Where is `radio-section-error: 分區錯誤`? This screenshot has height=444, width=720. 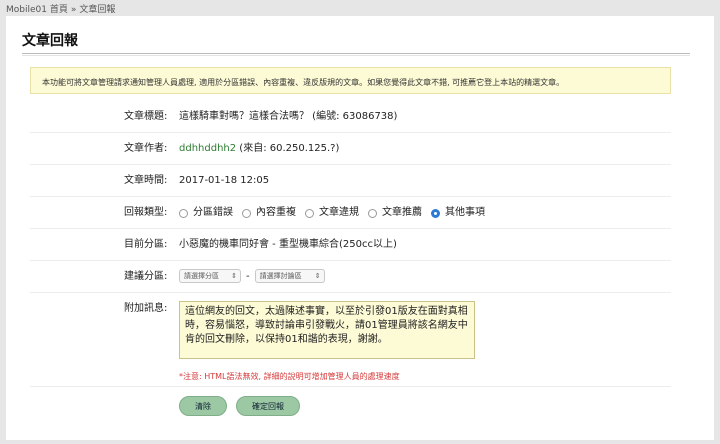 radio-section-error: 分區錯誤 is located at coordinates (206, 213).